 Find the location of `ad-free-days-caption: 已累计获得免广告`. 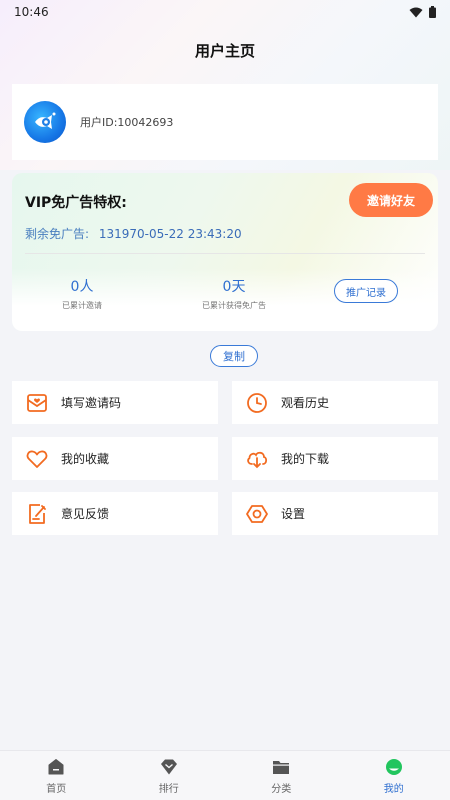

ad-free-days-caption: 已累计获得免广告 is located at coordinates (234, 305).